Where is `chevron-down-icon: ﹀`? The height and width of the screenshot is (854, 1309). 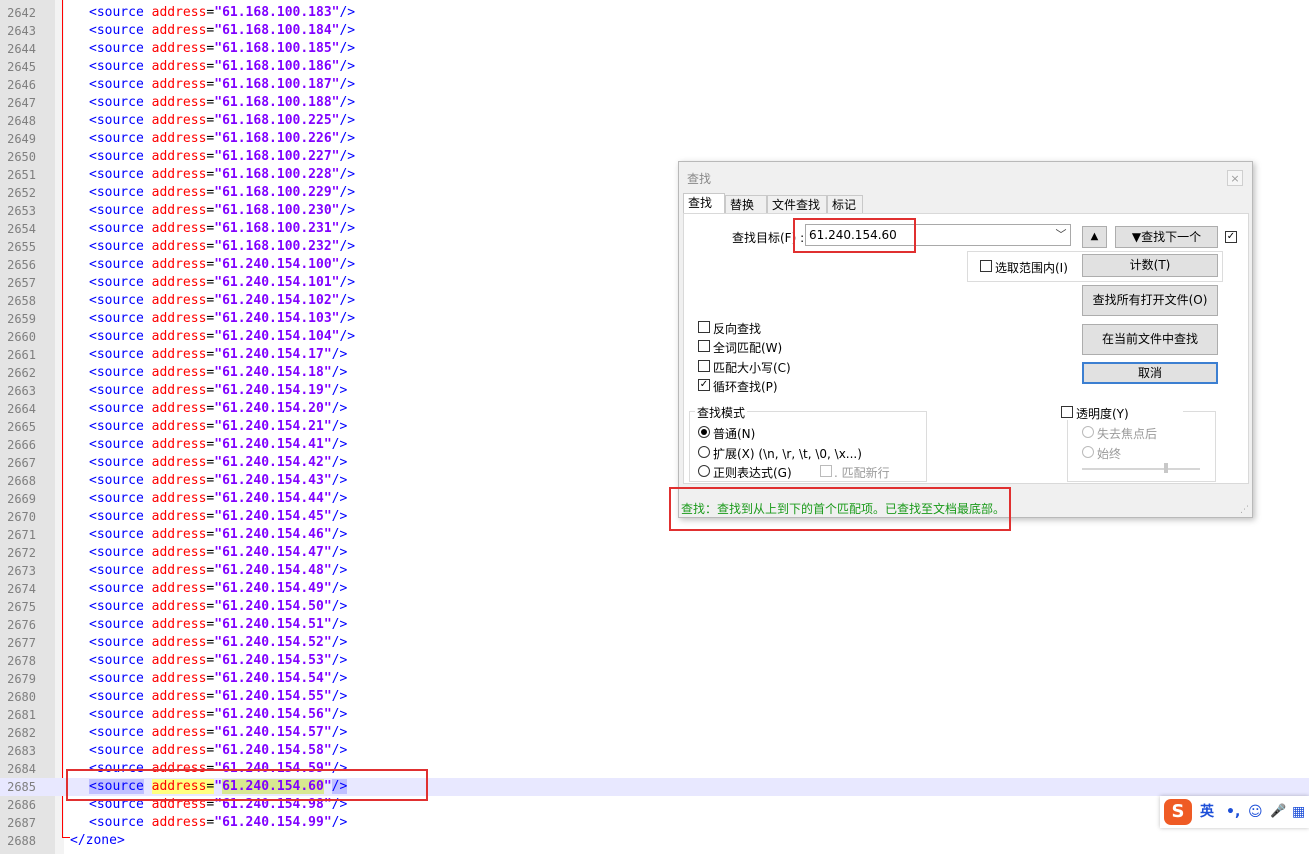 chevron-down-icon: ﹀ is located at coordinates (1061, 235).